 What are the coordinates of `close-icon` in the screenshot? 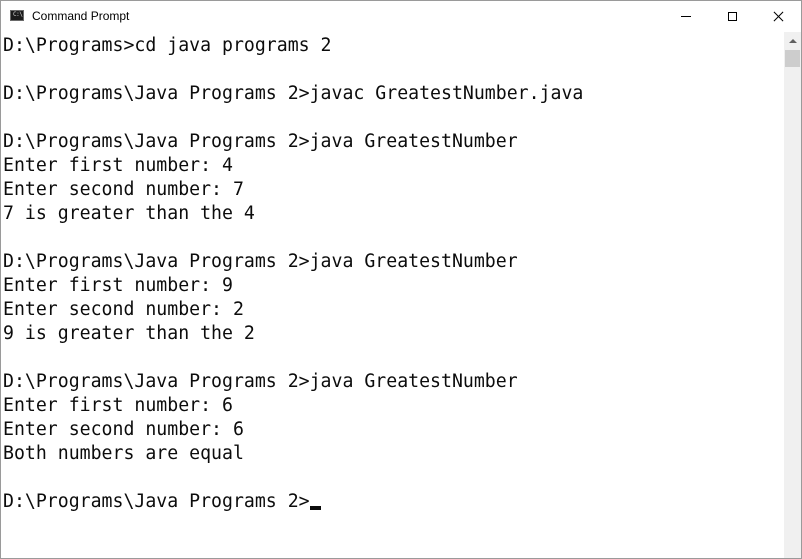 It's located at (778, 16).